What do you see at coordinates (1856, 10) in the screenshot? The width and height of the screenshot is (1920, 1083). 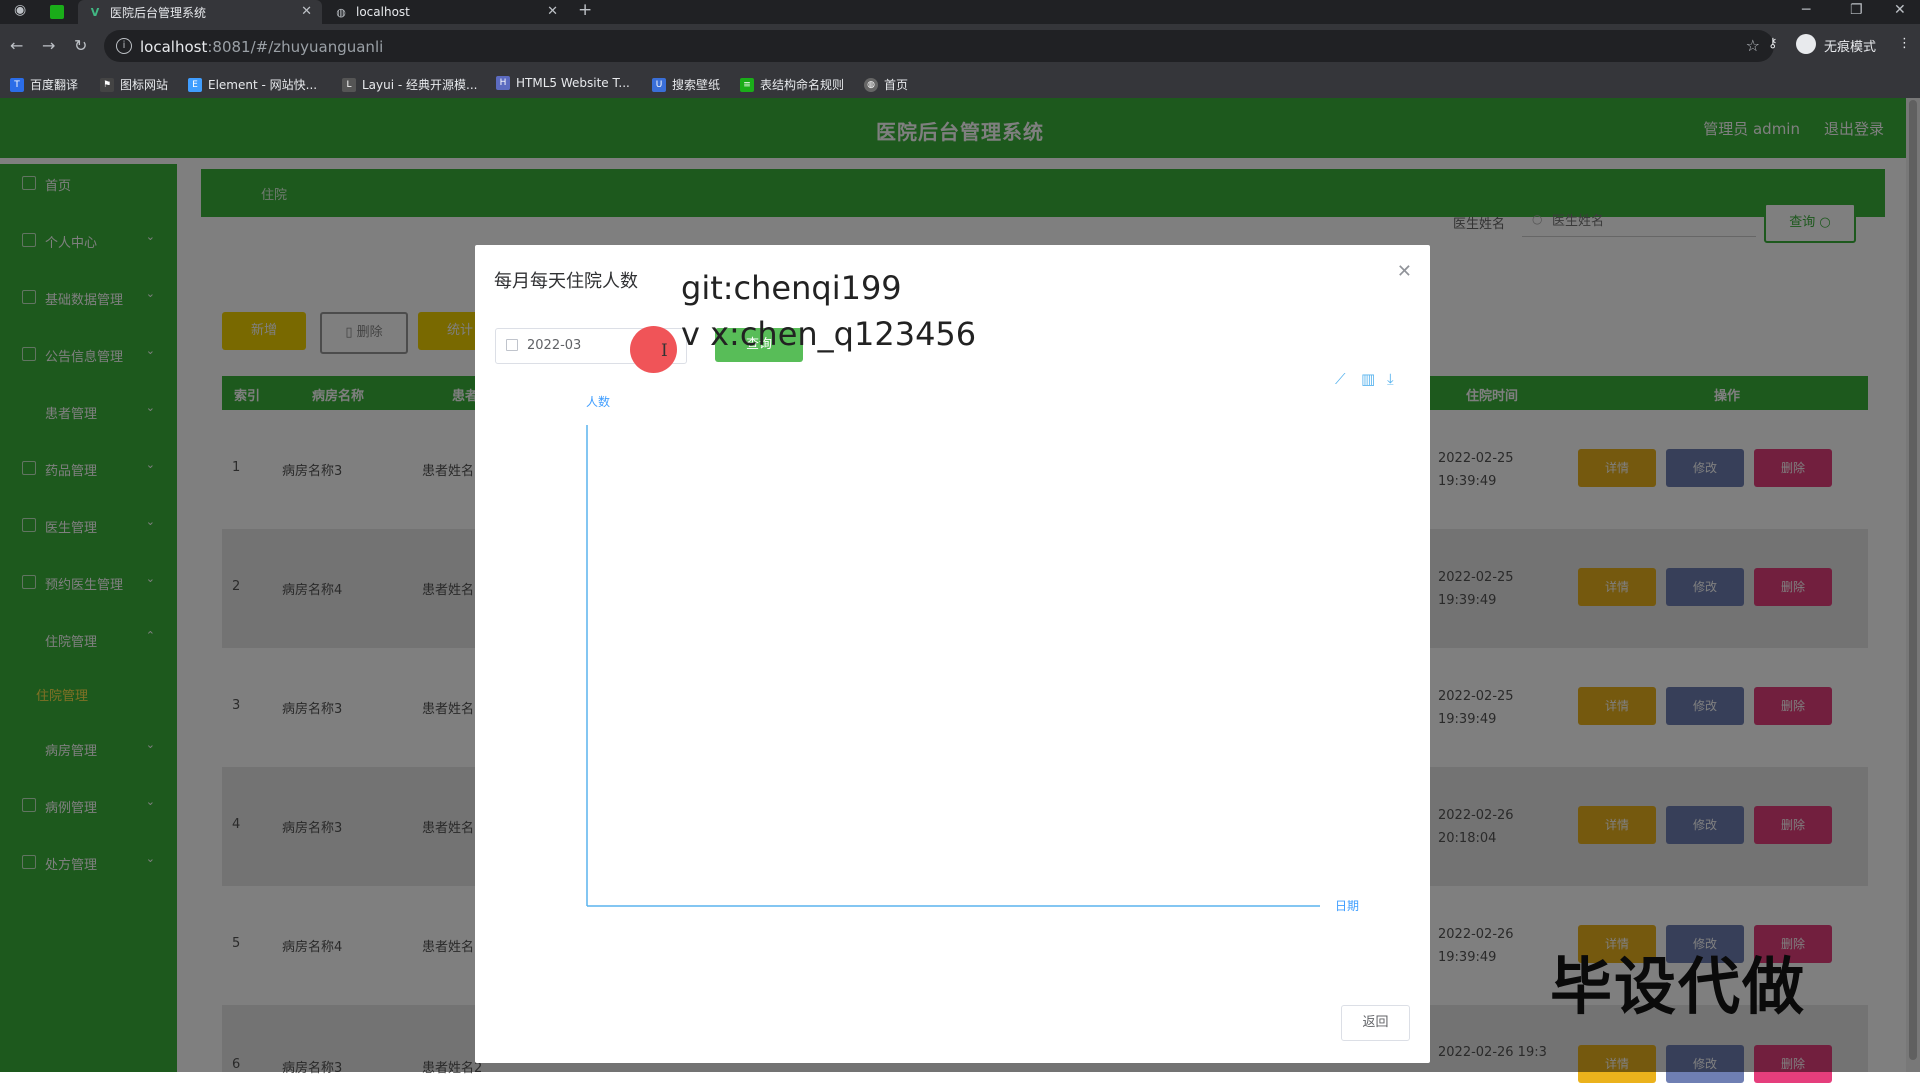 I see `restore-icon: ❐` at bounding box center [1856, 10].